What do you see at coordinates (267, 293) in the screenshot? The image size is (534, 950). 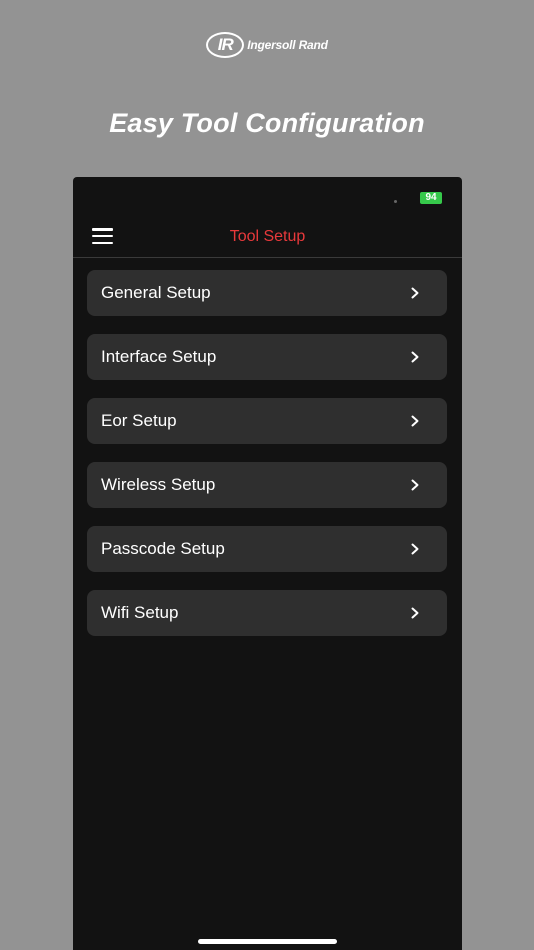 I see `list-item-general-setup: General Setup` at bounding box center [267, 293].